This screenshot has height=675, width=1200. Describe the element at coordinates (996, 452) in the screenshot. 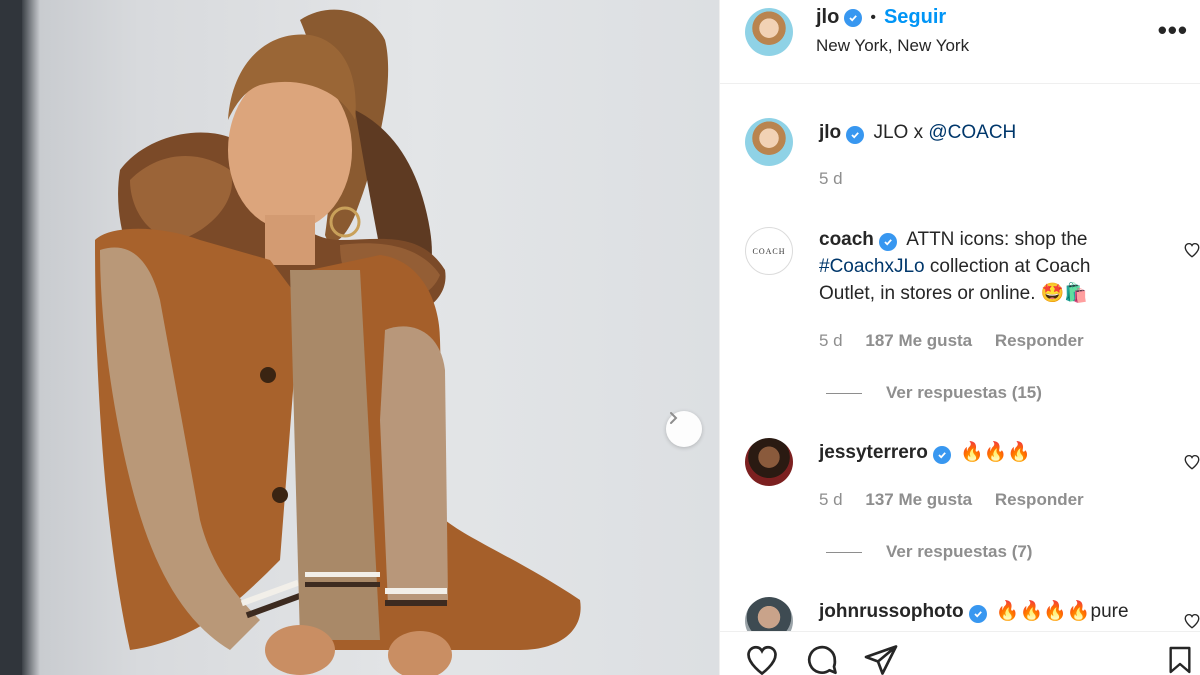

I see `comment-body: 🔥🔥🔥` at that location.